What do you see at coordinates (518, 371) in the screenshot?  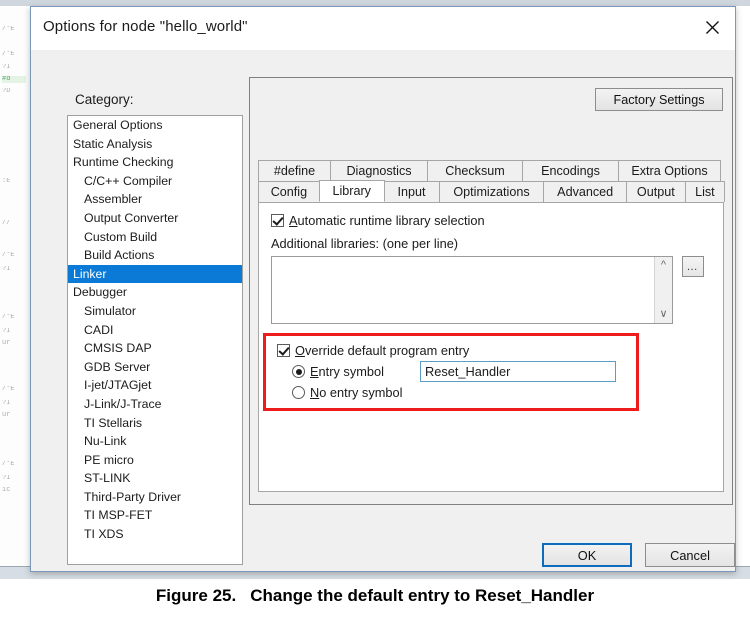 I see `entry-symbol-input` at bounding box center [518, 371].